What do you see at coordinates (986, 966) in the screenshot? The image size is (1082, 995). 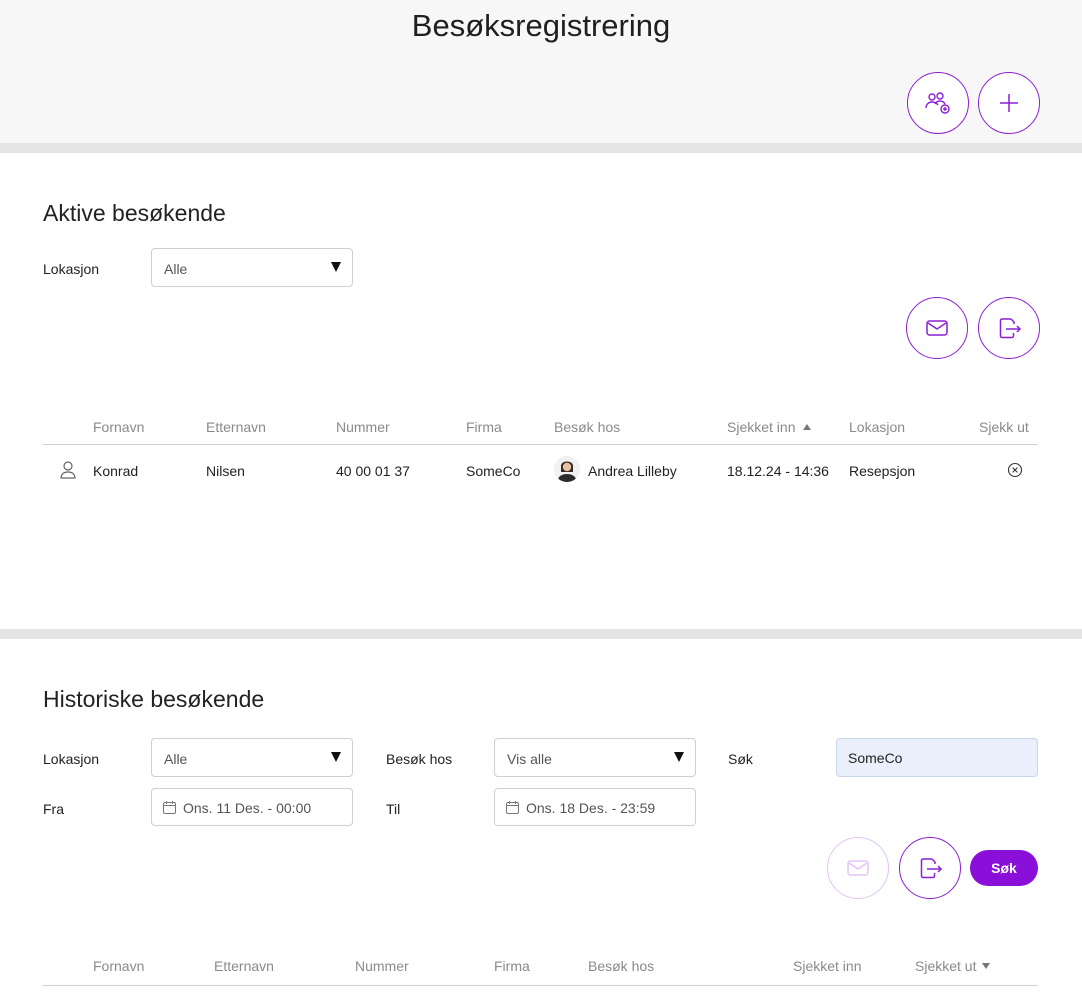 I see `sort-descending-icon` at bounding box center [986, 966].